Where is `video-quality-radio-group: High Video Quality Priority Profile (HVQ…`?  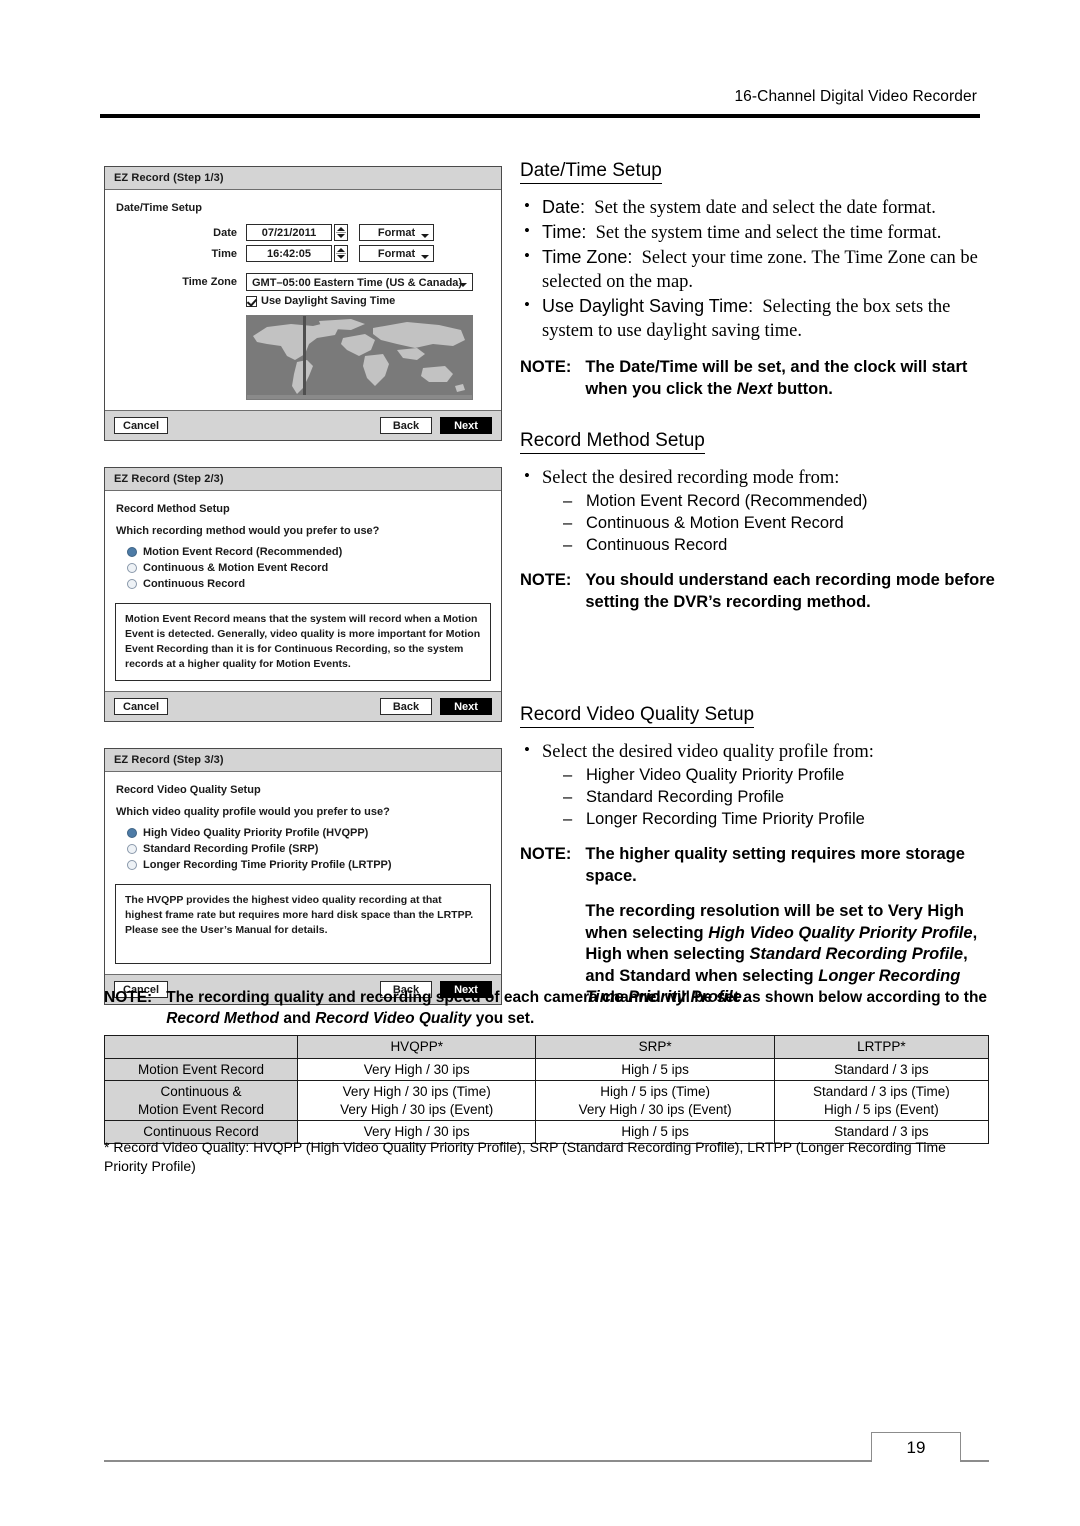 video-quality-radio-group: High Video Quality Priority Profile (HVQ… is located at coordinates (309, 849).